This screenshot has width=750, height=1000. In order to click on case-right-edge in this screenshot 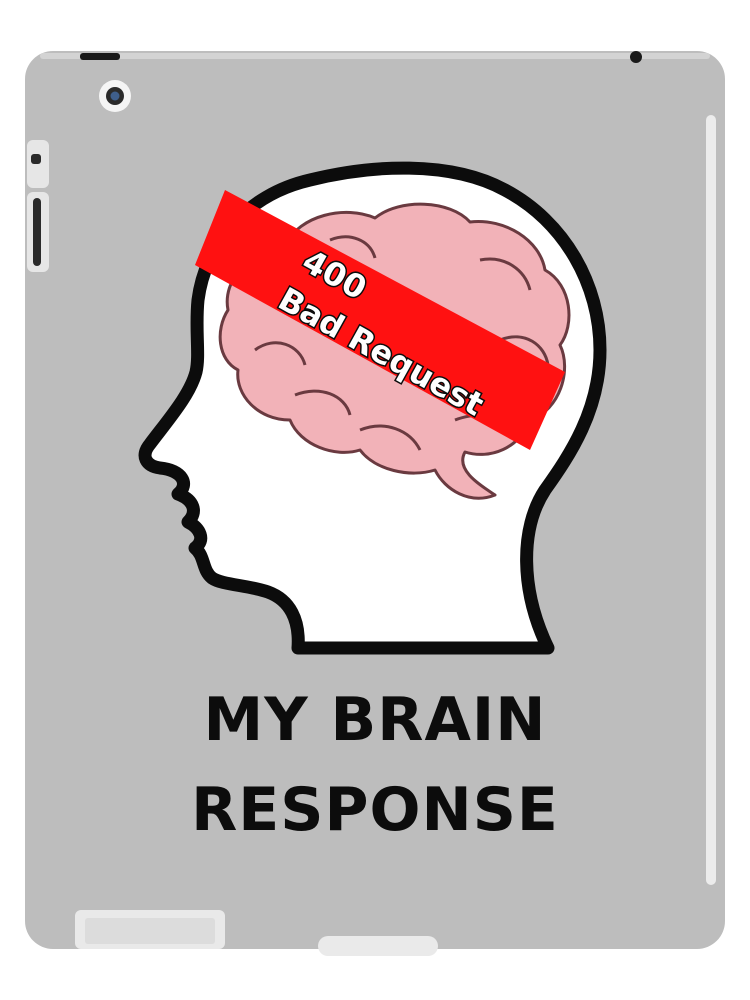, I will do `click(711, 500)`.